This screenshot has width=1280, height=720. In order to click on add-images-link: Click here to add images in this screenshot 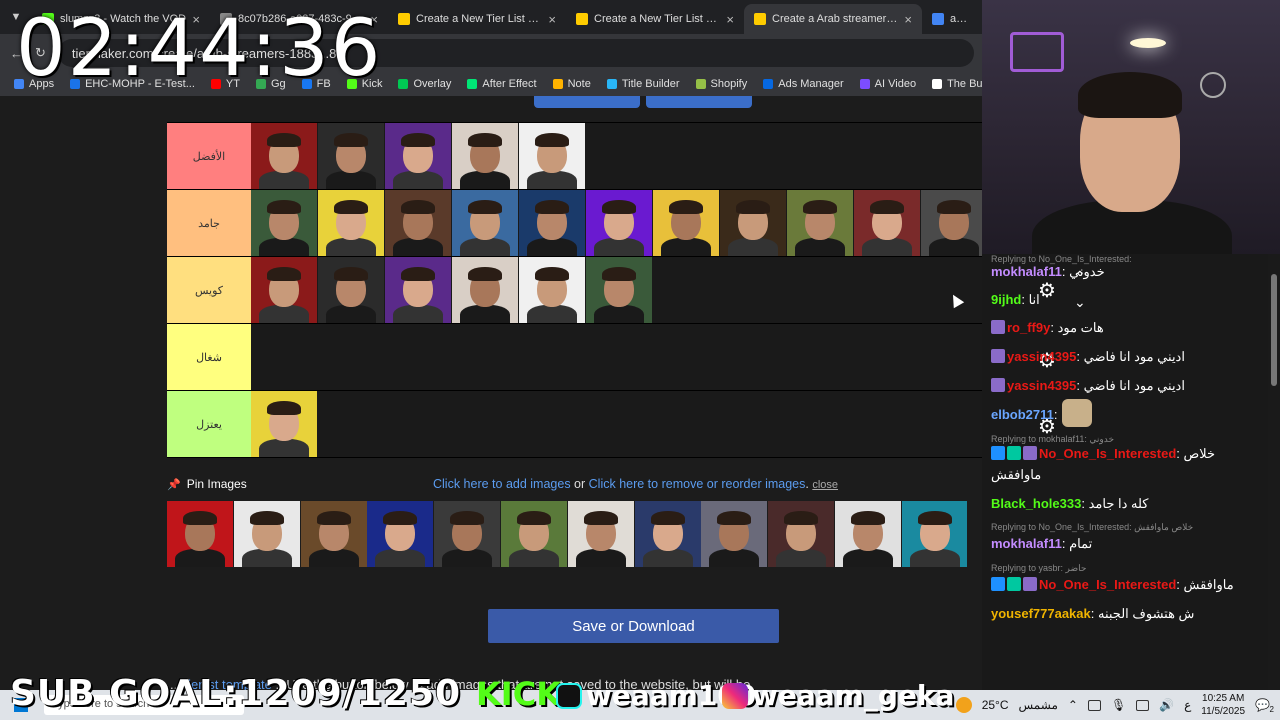, I will do `click(502, 484)`.